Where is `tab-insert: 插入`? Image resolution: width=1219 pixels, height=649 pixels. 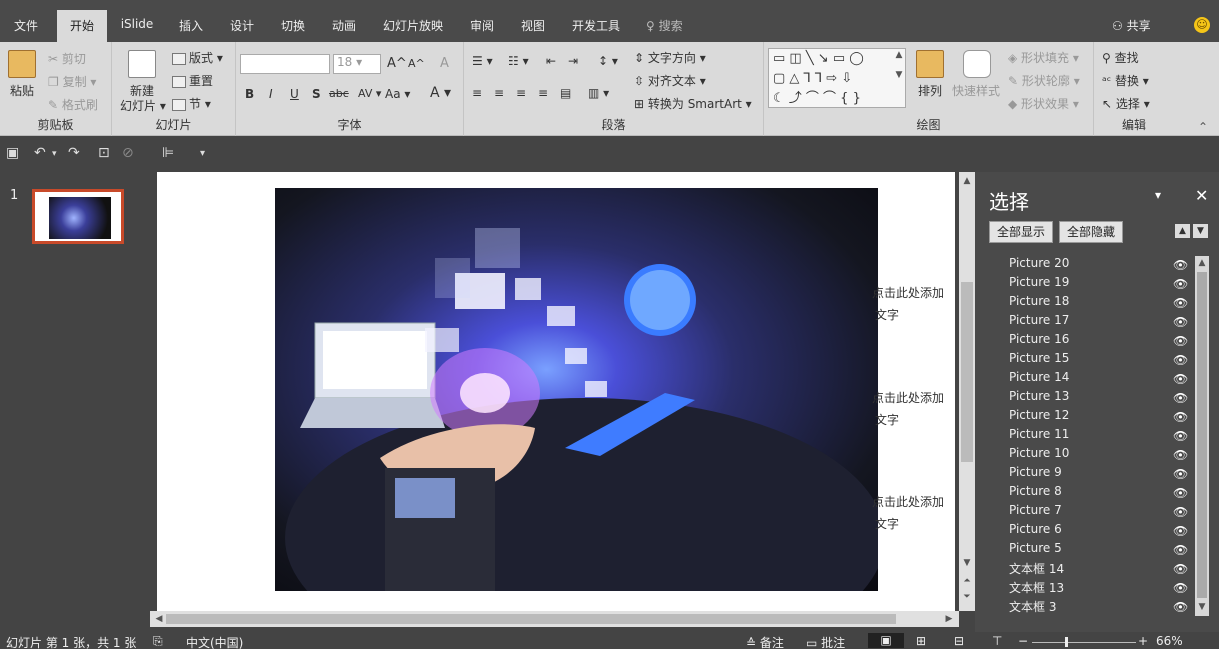 tab-insert: 插入 is located at coordinates (191, 26).